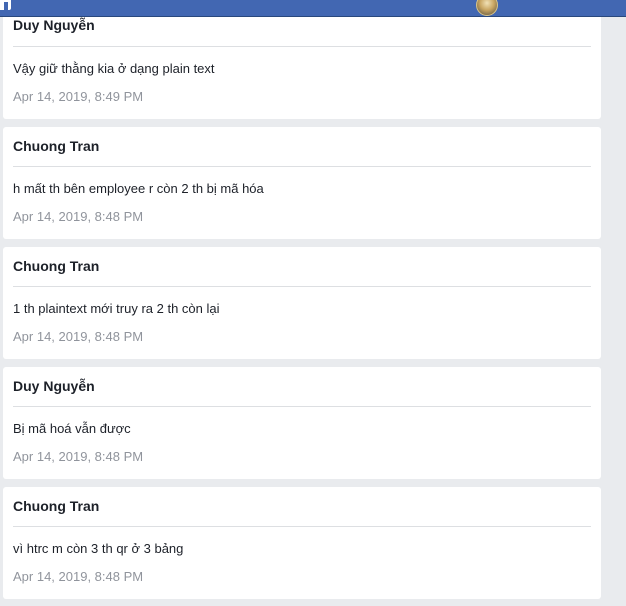 The width and height of the screenshot is (626, 606). Describe the element at coordinates (98, 548) in the screenshot. I see `message-text: vì htrc m còn 3 th qr ở 3 bảng` at that location.